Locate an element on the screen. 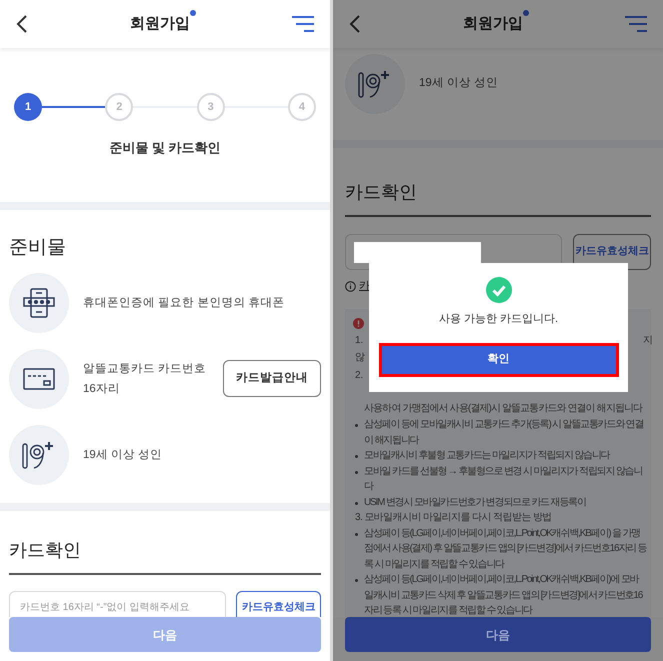 The image size is (663, 661). note-text: 2. is located at coordinates (359, 375).